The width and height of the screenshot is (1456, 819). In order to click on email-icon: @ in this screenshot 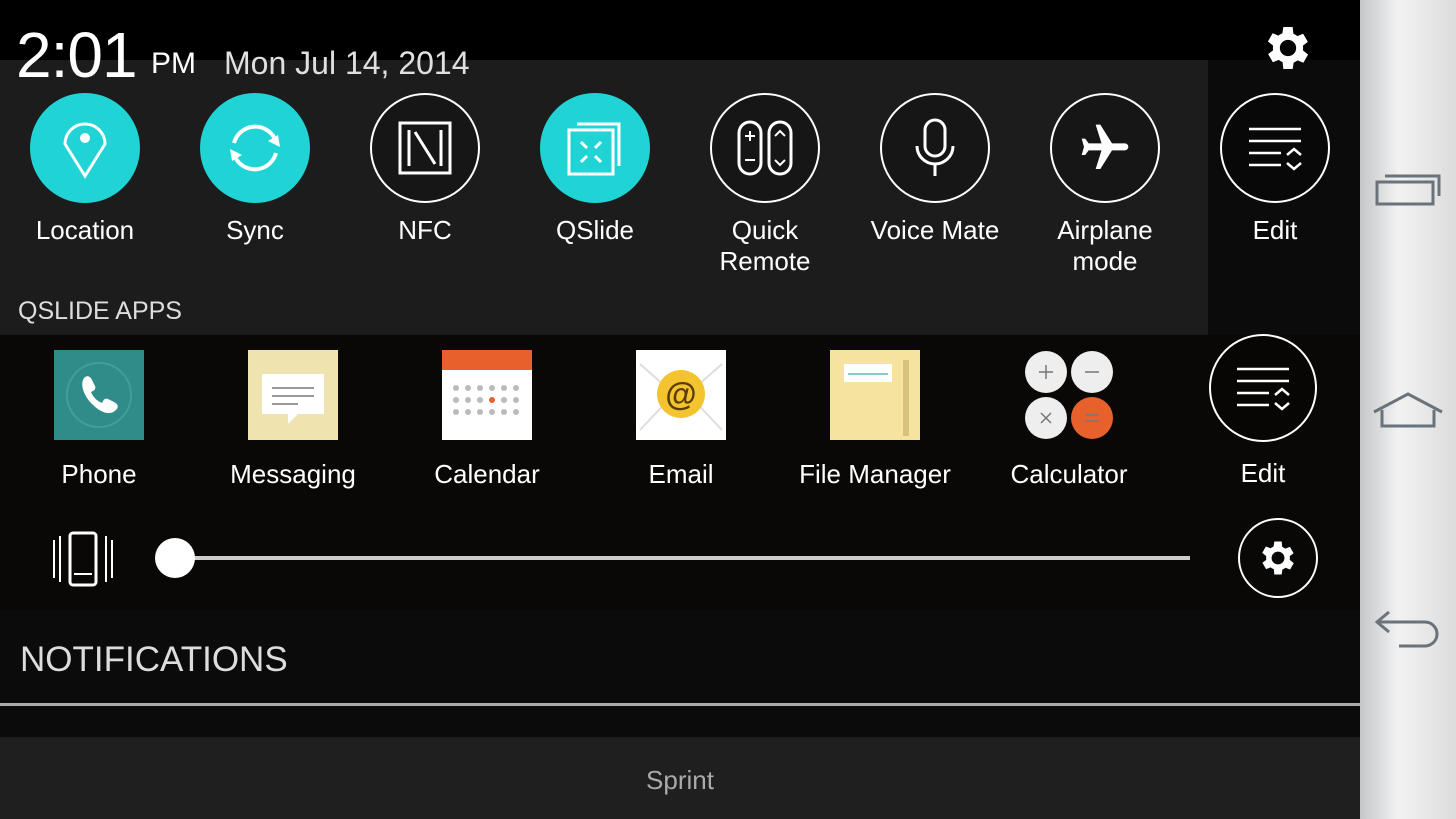, I will do `click(681, 395)`.